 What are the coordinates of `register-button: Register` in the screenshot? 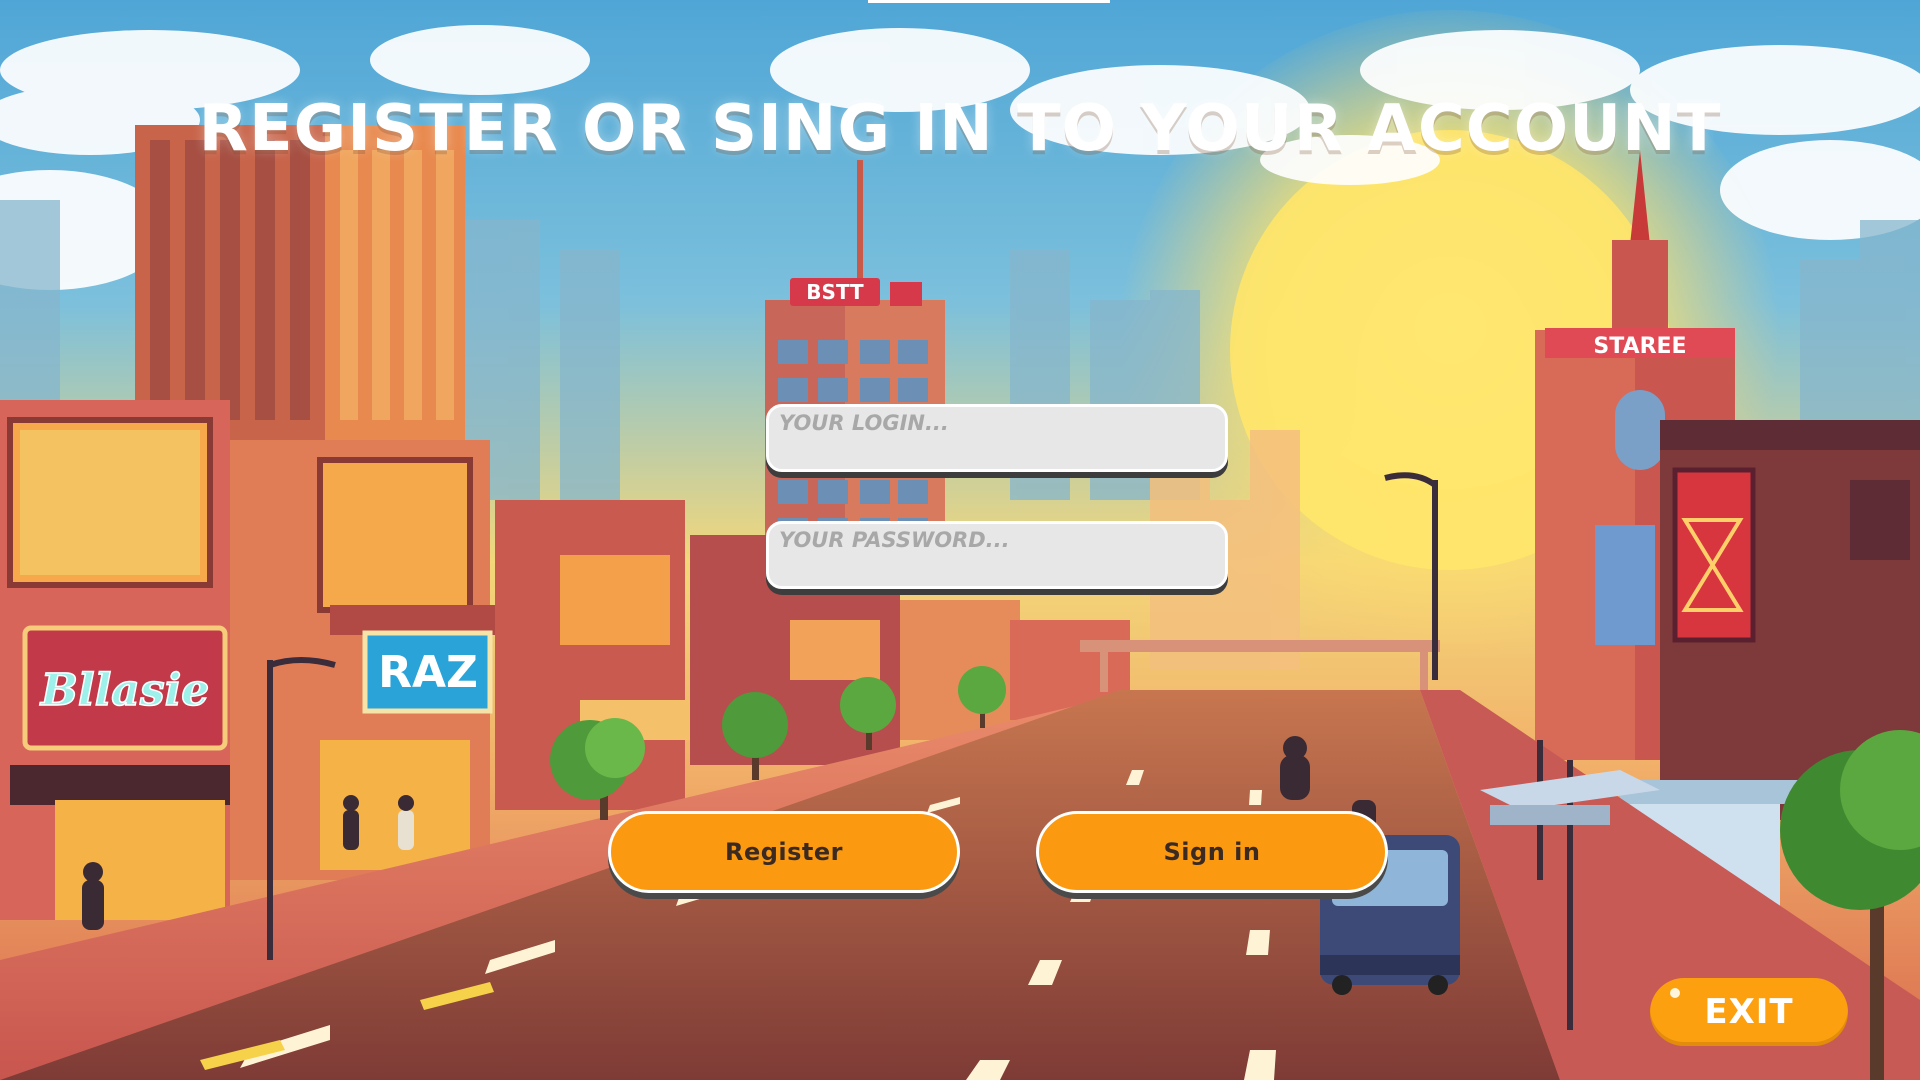 It's located at (784, 852).